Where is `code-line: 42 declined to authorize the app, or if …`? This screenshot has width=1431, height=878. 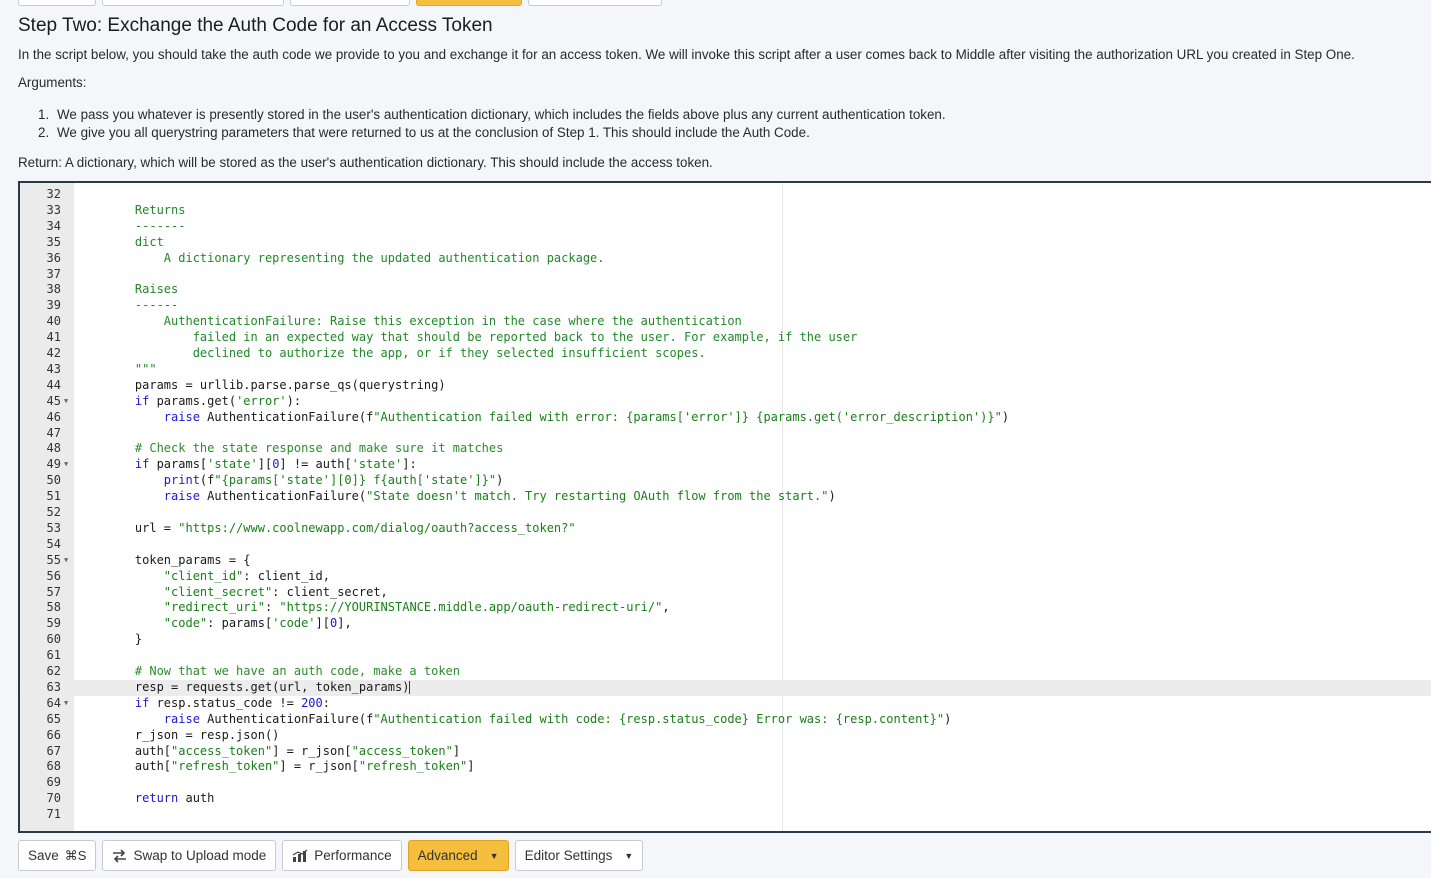 code-line: 42 declined to authorize the app, or if … is located at coordinates (725, 354).